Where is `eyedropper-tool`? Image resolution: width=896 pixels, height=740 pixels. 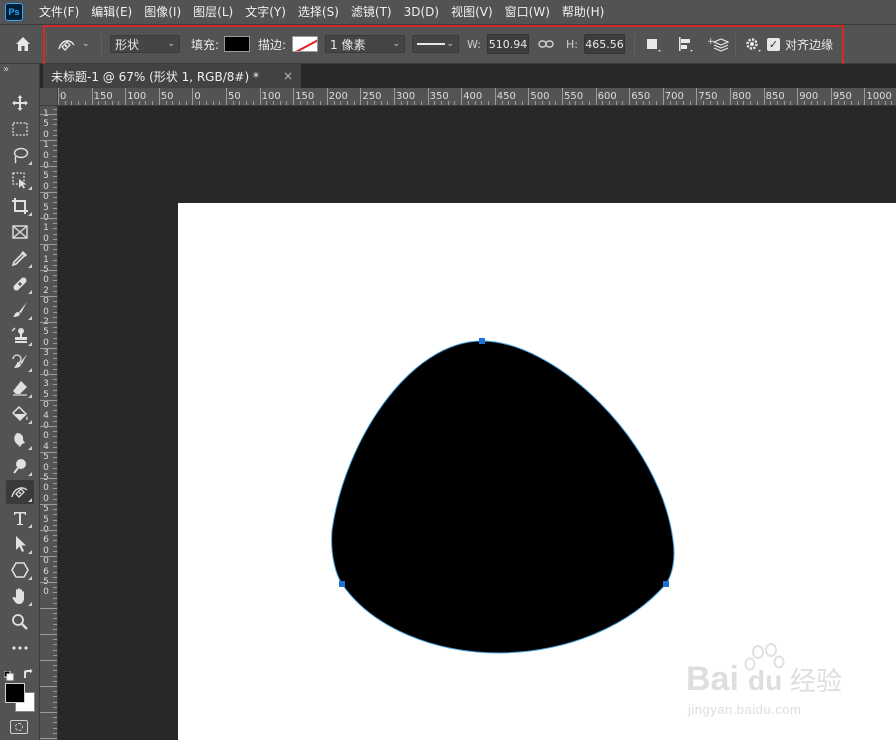
eyedropper-tool is located at coordinates (20, 258).